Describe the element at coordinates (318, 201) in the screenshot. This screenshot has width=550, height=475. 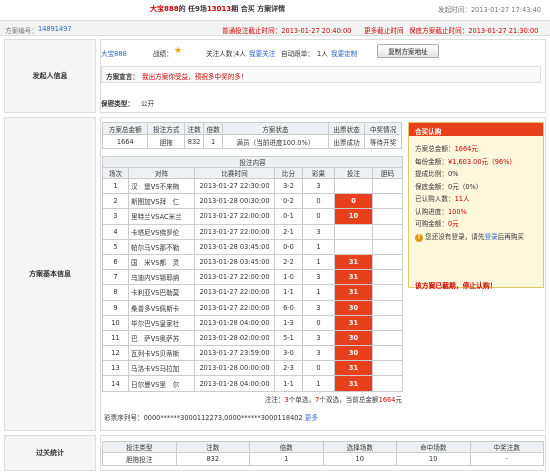
I see `match-res-cell: 0` at that location.